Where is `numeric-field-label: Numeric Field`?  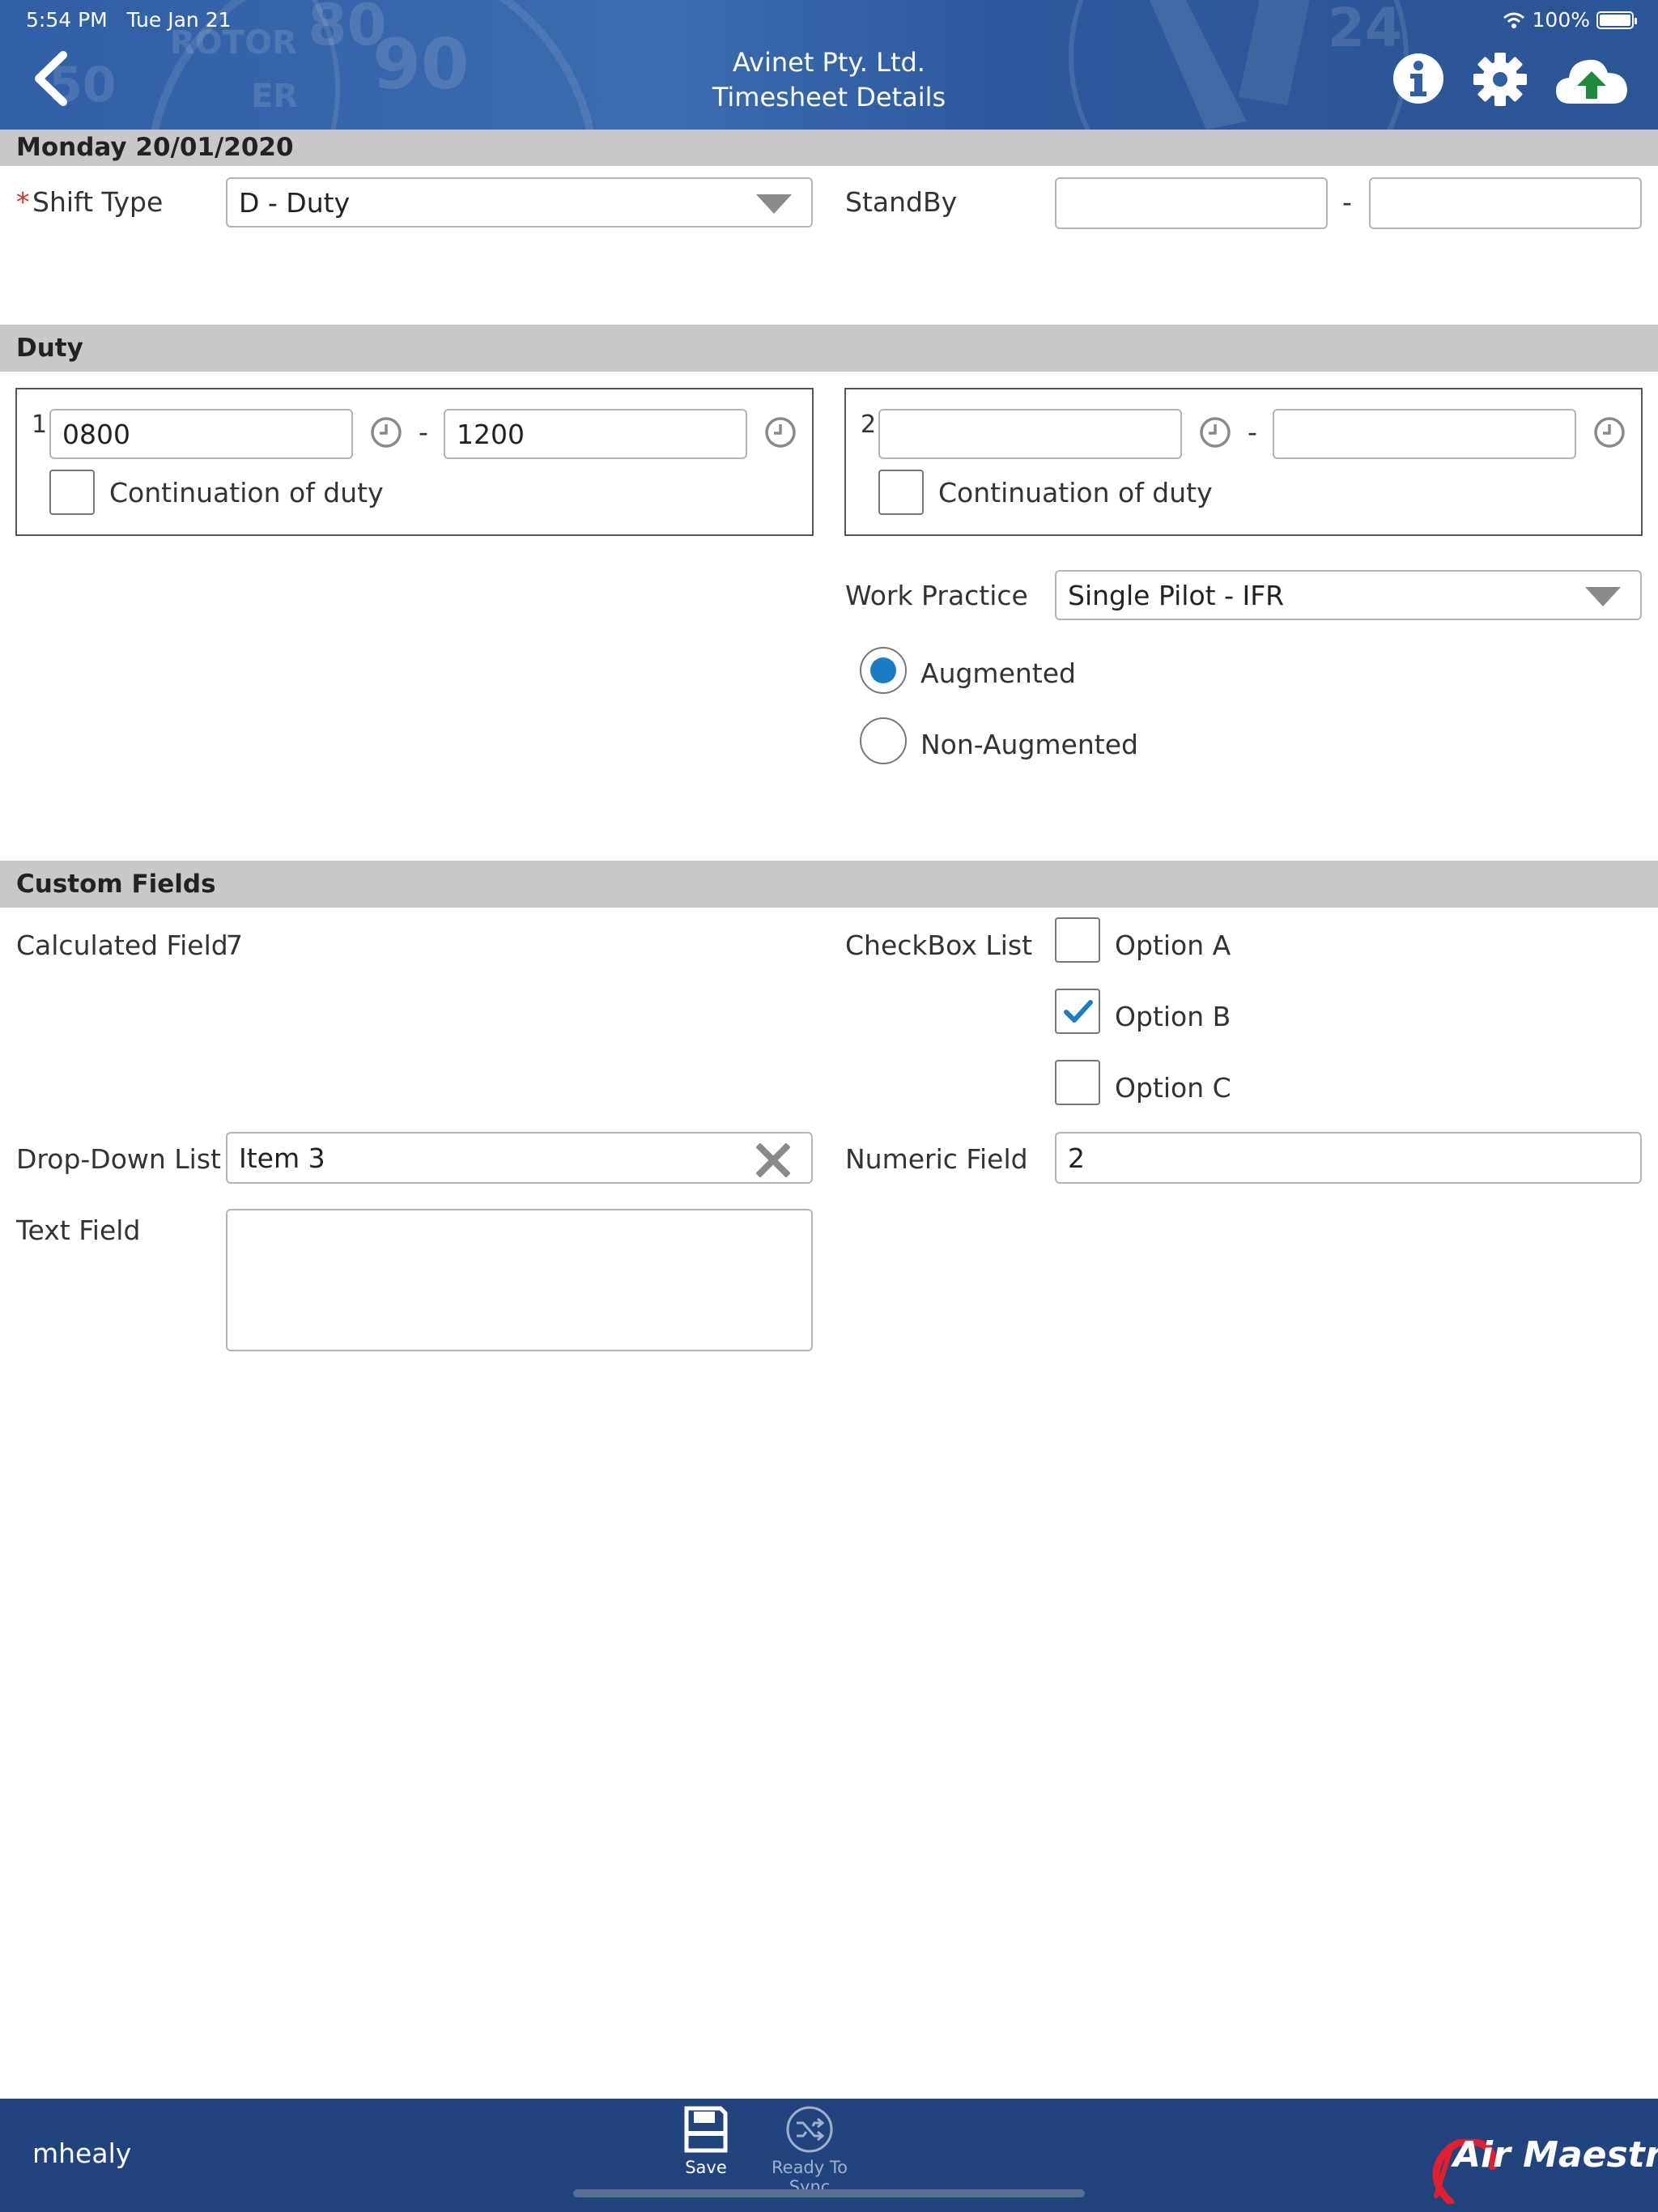
numeric-field-label: Numeric Field is located at coordinates (936, 1159).